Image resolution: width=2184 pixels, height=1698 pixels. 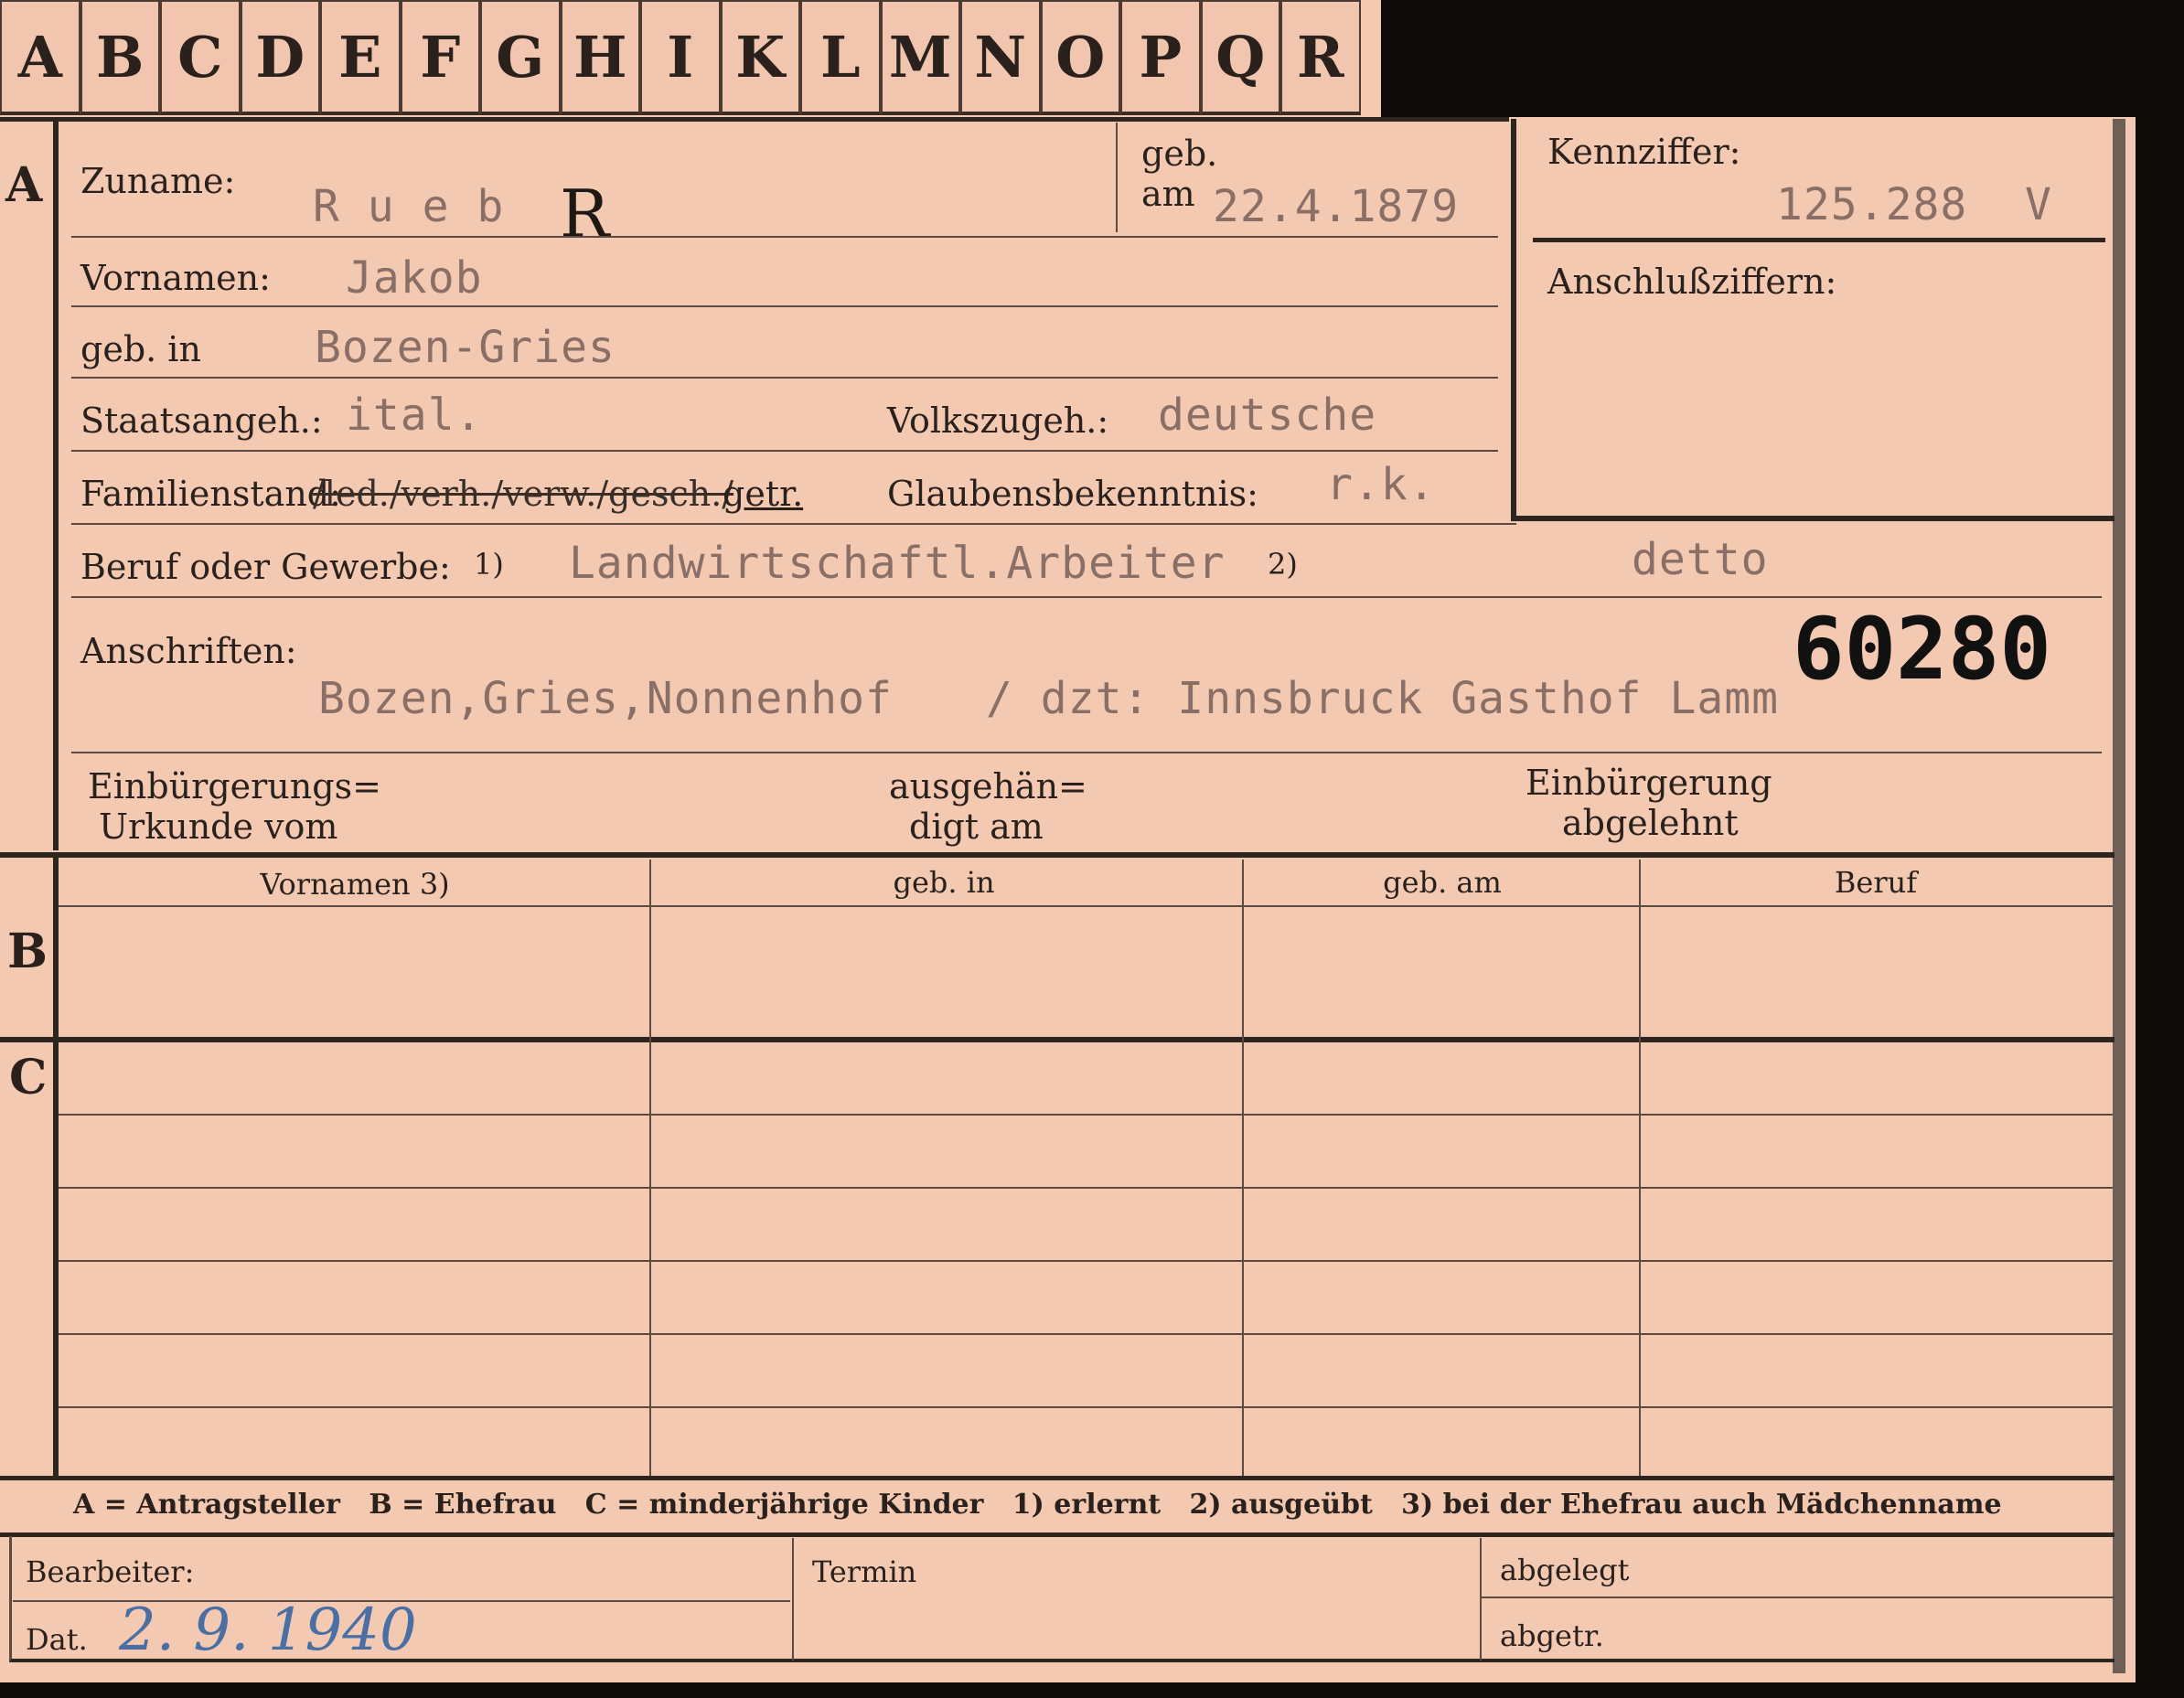 I want to click on tab-letter: P, so click(x=1160, y=57).